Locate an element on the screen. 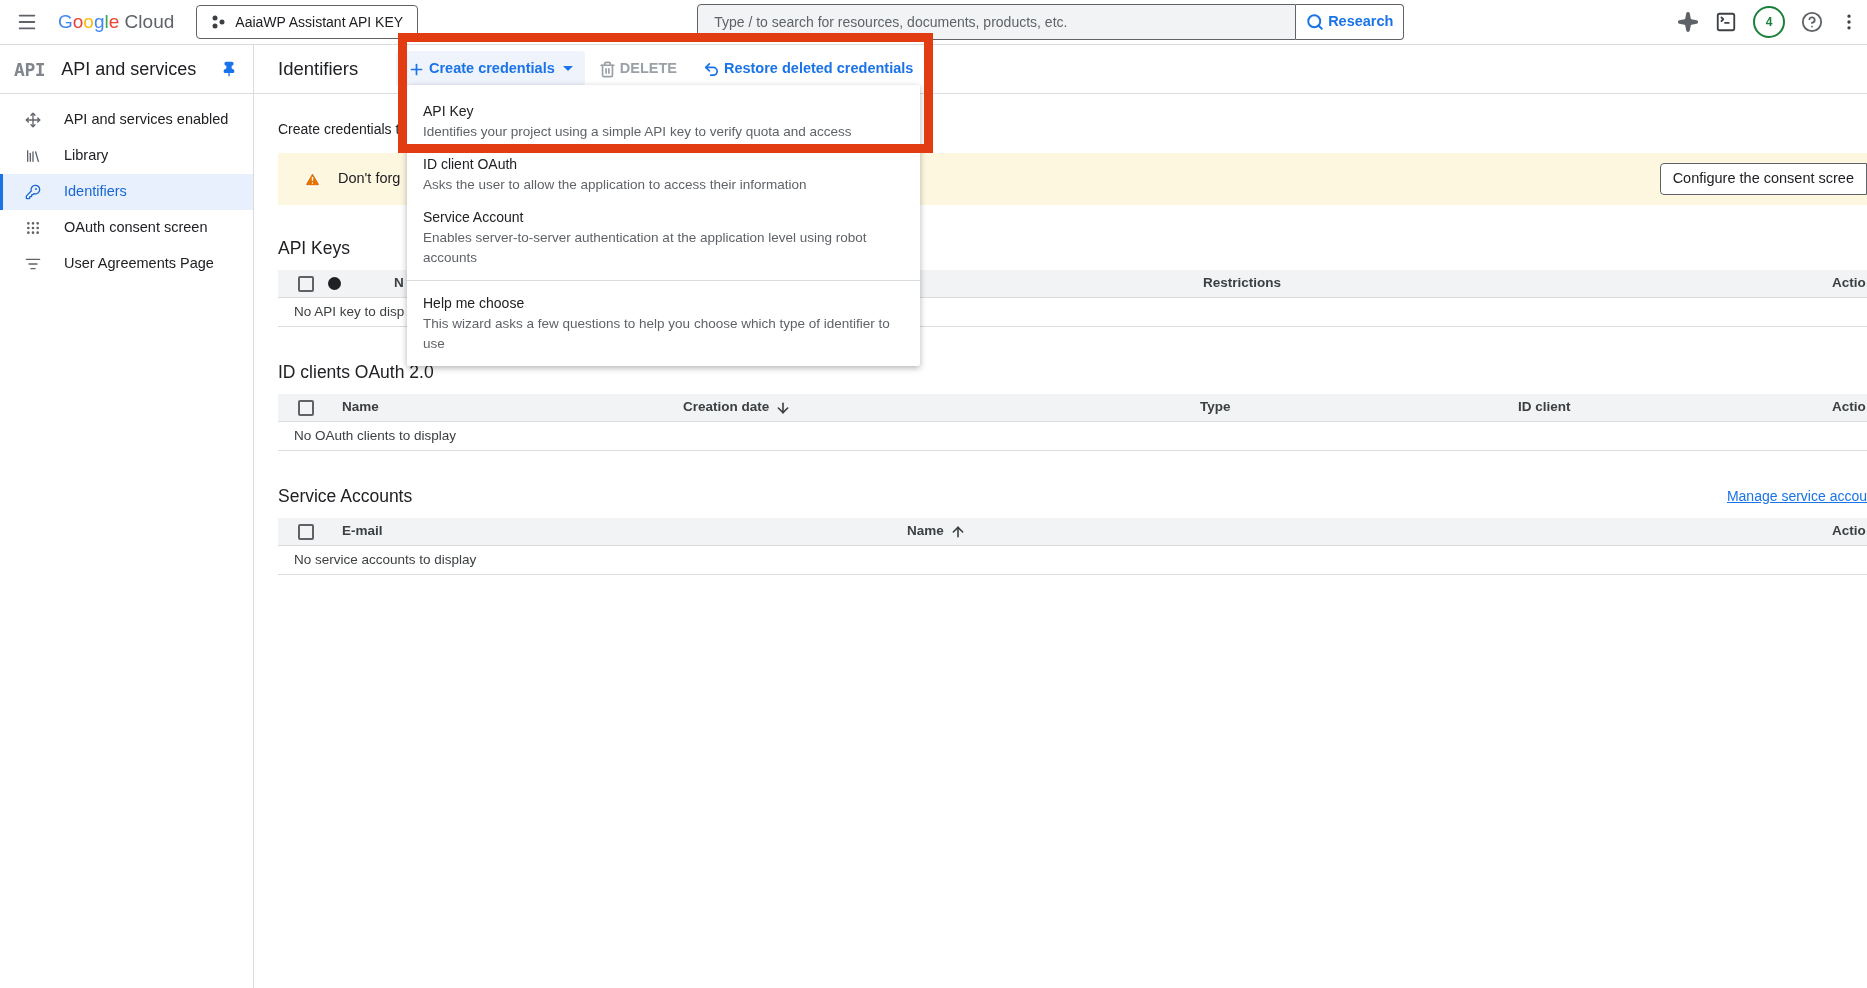 This screenshot has height=988, width=1867. configure-button: Configure the consent scree is located at coordinates (1763, 179).